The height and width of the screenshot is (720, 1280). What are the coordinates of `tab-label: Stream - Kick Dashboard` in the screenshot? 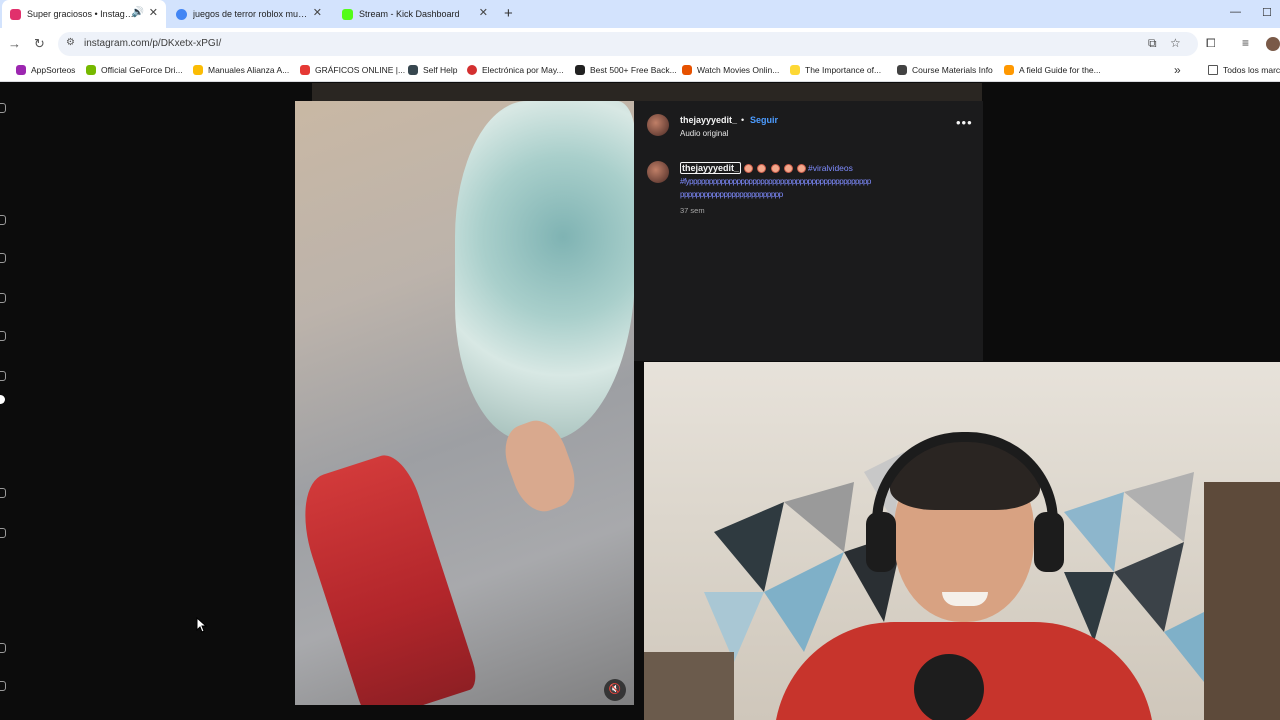 It's located at (409, 14).